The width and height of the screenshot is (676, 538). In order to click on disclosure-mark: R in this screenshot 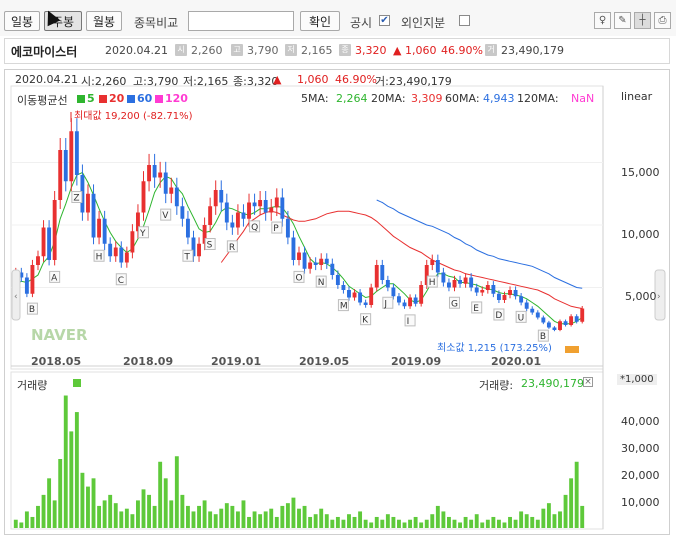, I will do `click(232, 246)`.